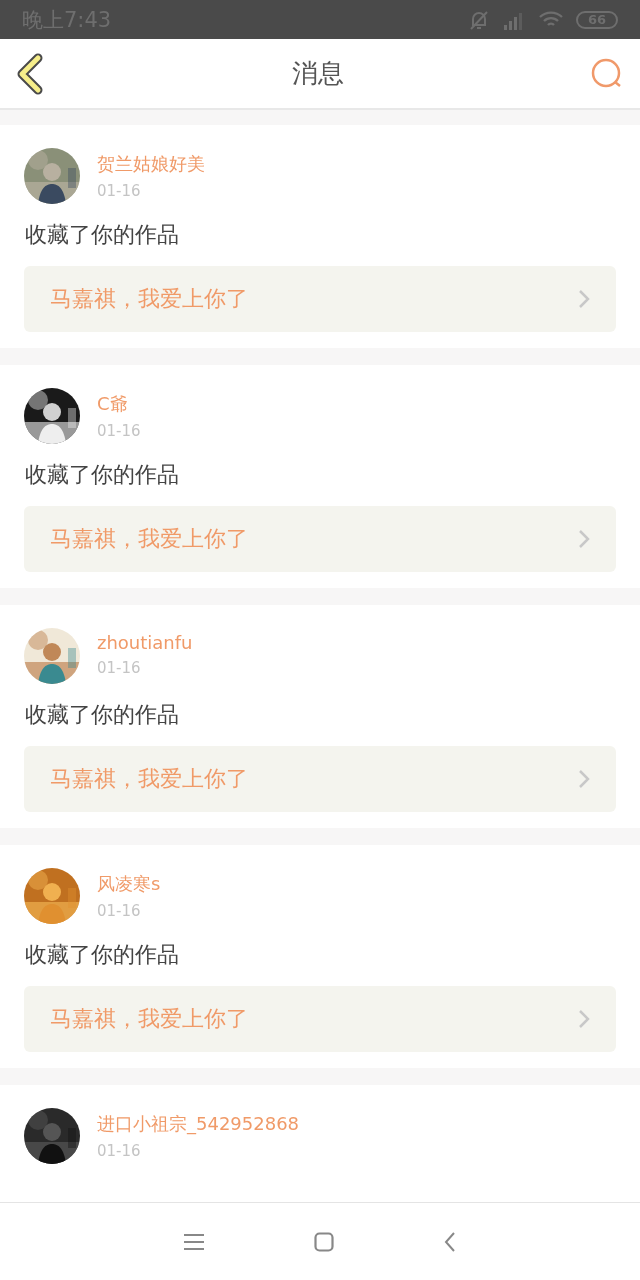 Image resolution: width=640 pixels, height=1280 pixels. What do you see at coordinates (318, 73) in the screenshot?
I see `page-title: 消息` at bounding box center [318, 73].